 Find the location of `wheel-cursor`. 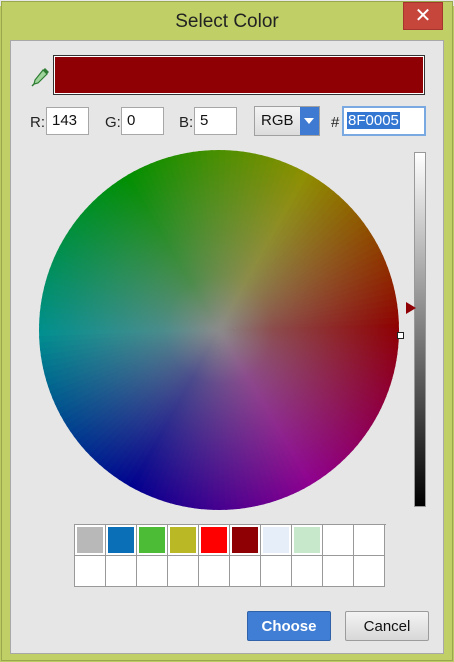

wheel-cursor is located at coordinates (400, 335).